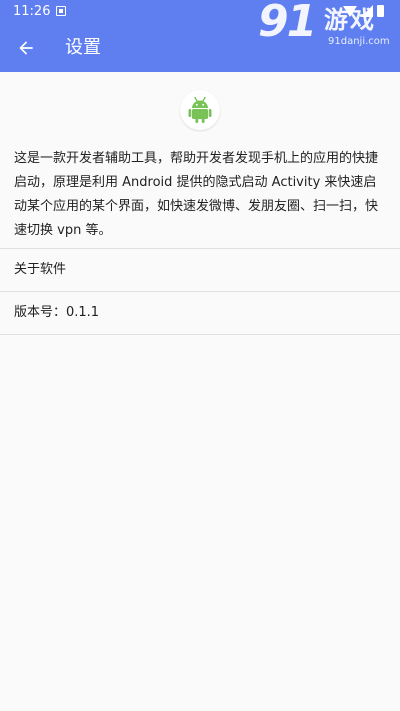 This screenshot has width=400, height=711. Describe the element at coordinates (57, 312) in the screenshot. I see `version-label: 版本号：0.1.1` at that location.